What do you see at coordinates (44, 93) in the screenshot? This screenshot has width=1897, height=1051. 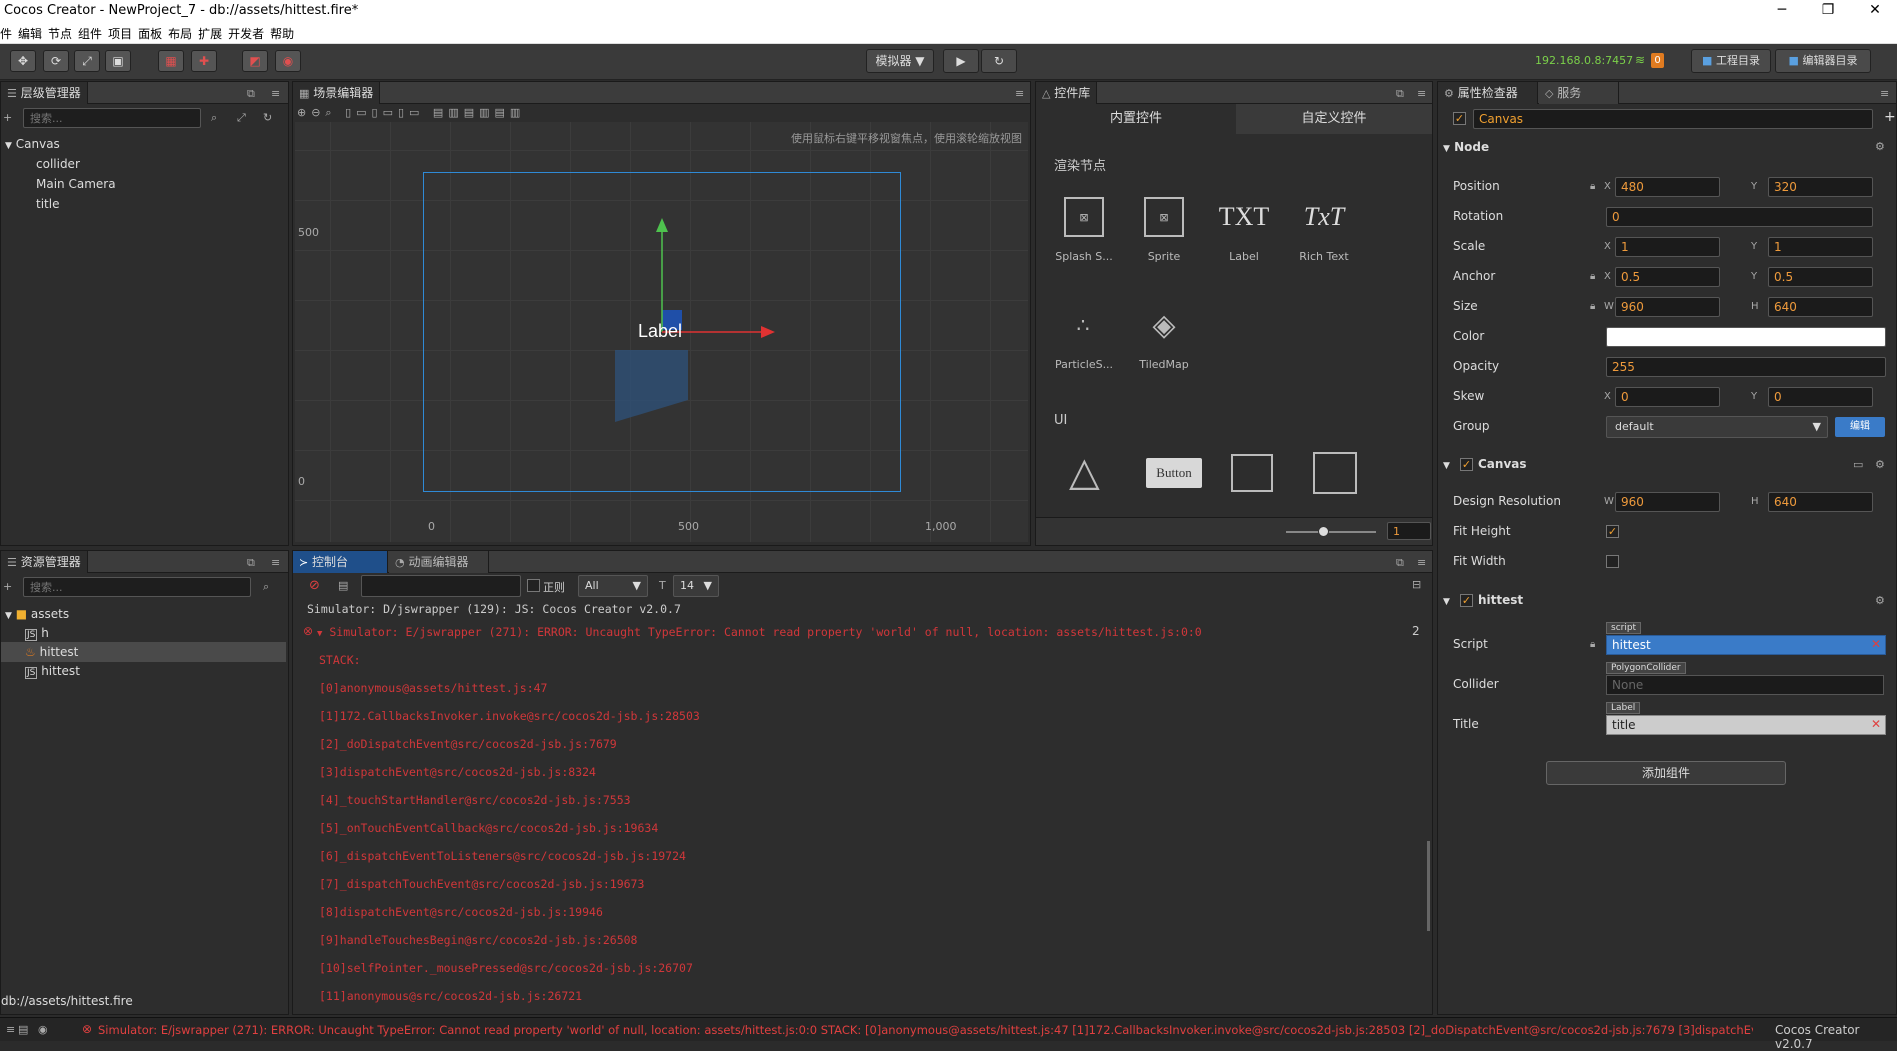 I see `tab-hierarchy: ☰ 层级管理器` at bounding box center [44, 93].